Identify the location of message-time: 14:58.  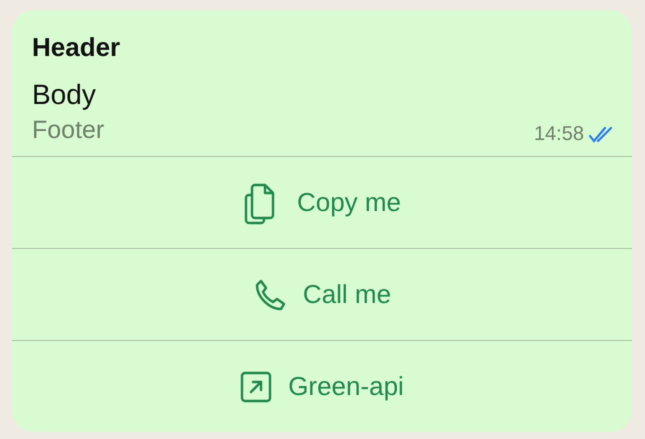
(559, 134).